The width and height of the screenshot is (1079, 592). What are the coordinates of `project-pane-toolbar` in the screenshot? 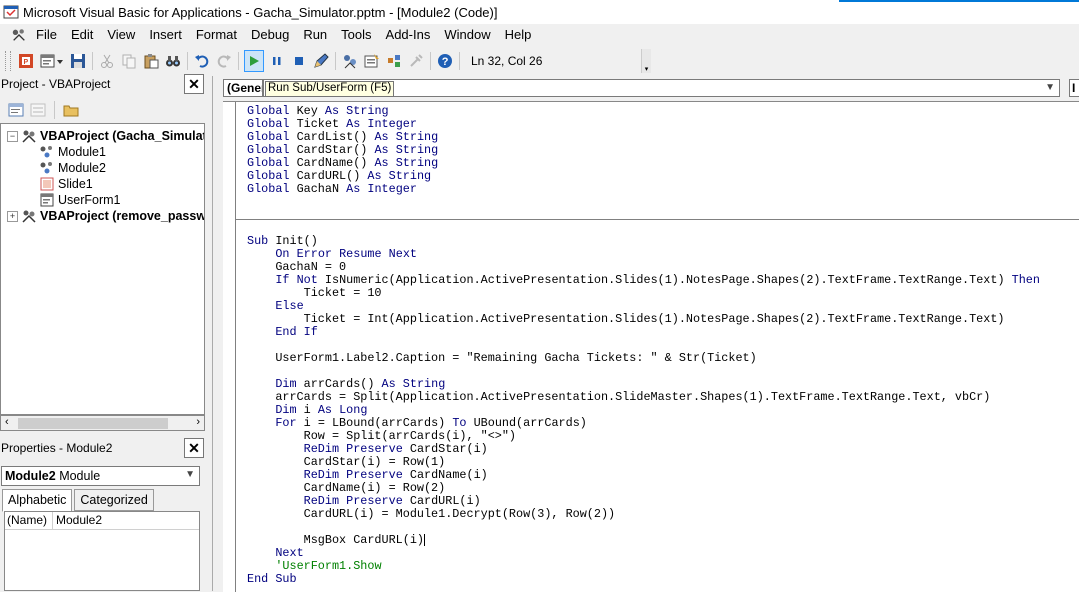 It's located at (103, 110).